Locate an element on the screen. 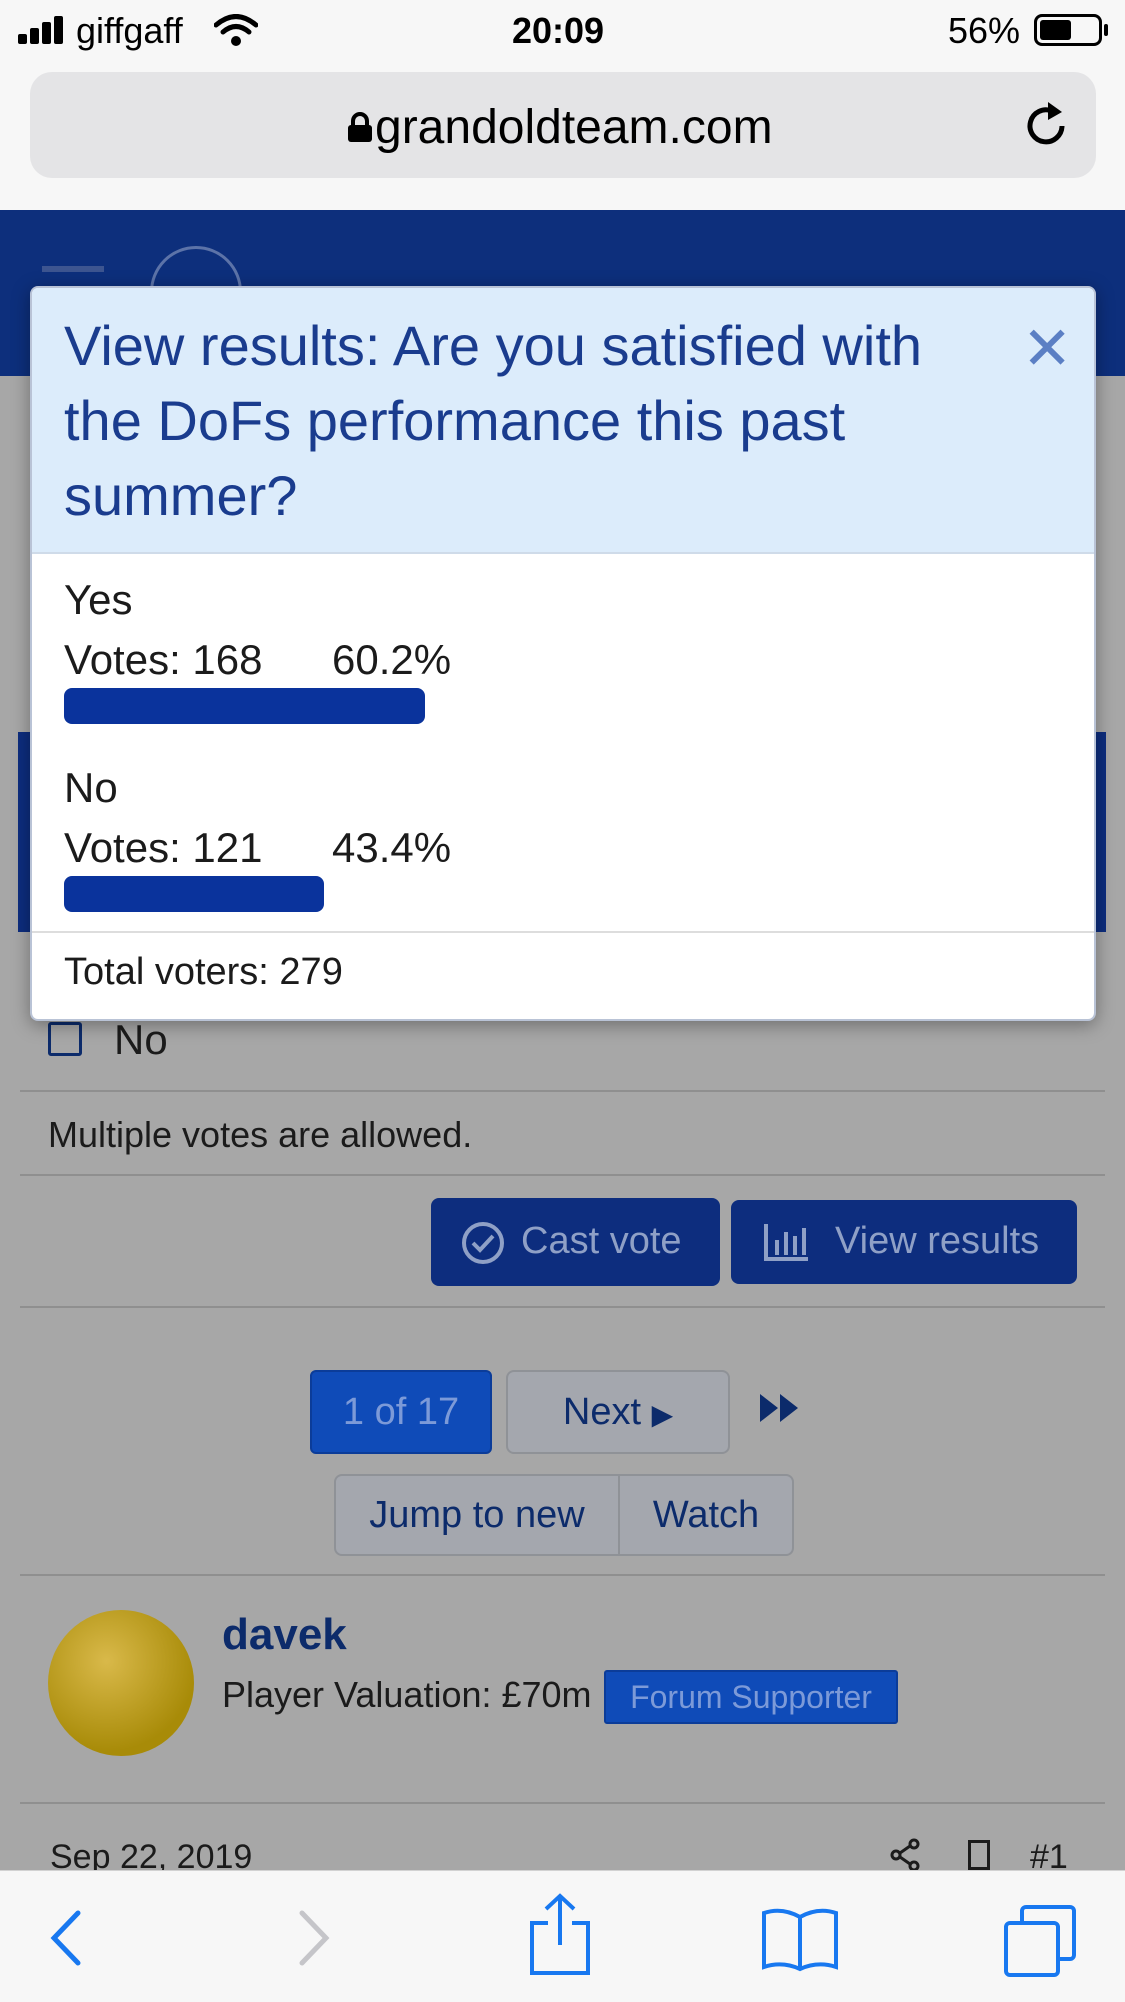  check-circle-icon is located at coordinates (483, 1243).